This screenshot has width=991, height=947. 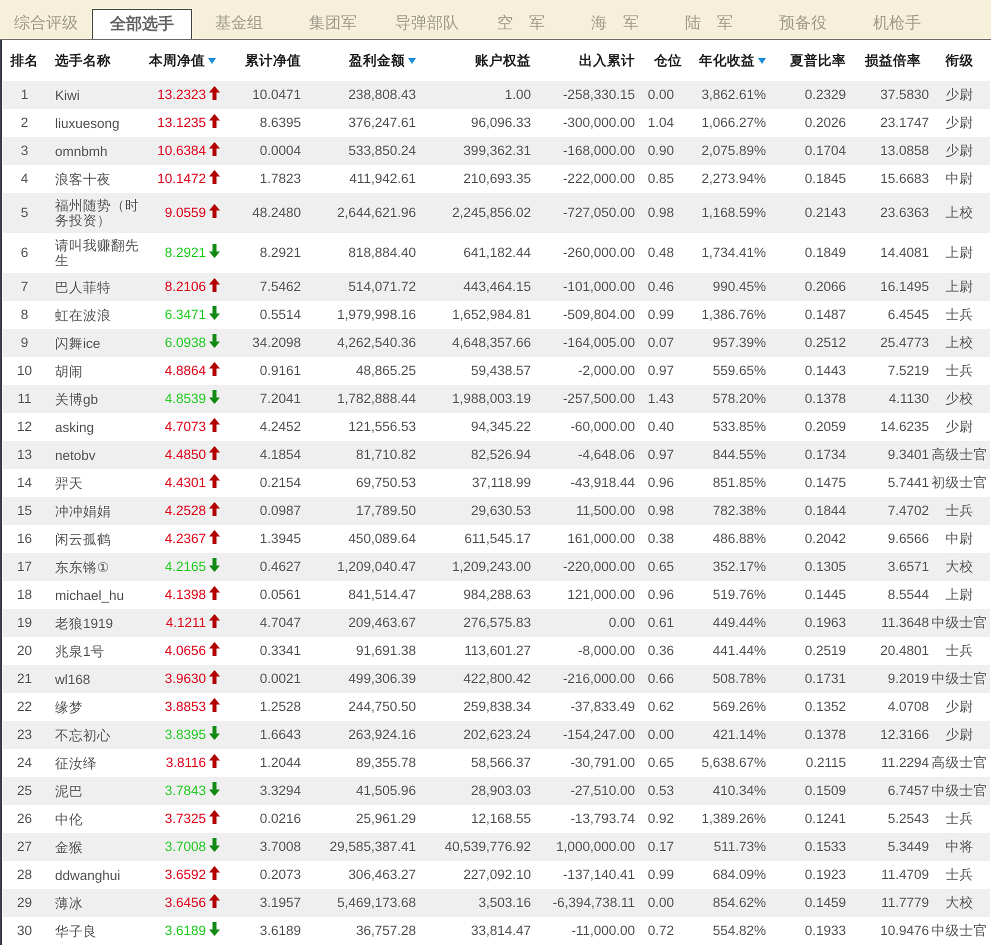 I want to click on table-cell: 89,355.78, so click(x=386, y=762).